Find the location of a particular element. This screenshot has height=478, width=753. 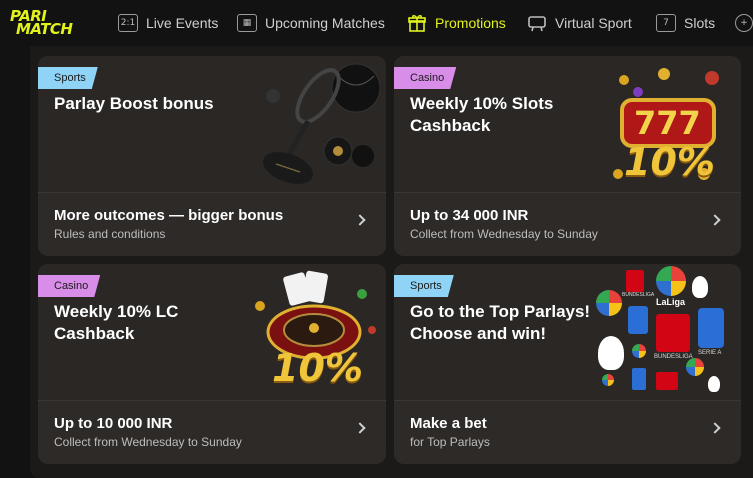

promo-title: Weekly 10% LC Cashback is located at coordinates (116, 322).